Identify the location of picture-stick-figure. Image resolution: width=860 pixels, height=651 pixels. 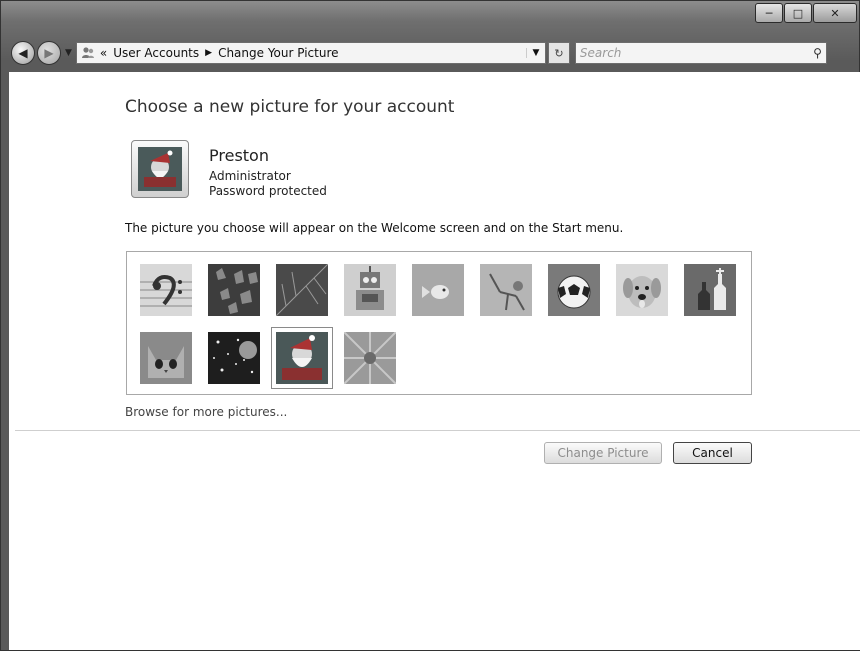
(506, 290).